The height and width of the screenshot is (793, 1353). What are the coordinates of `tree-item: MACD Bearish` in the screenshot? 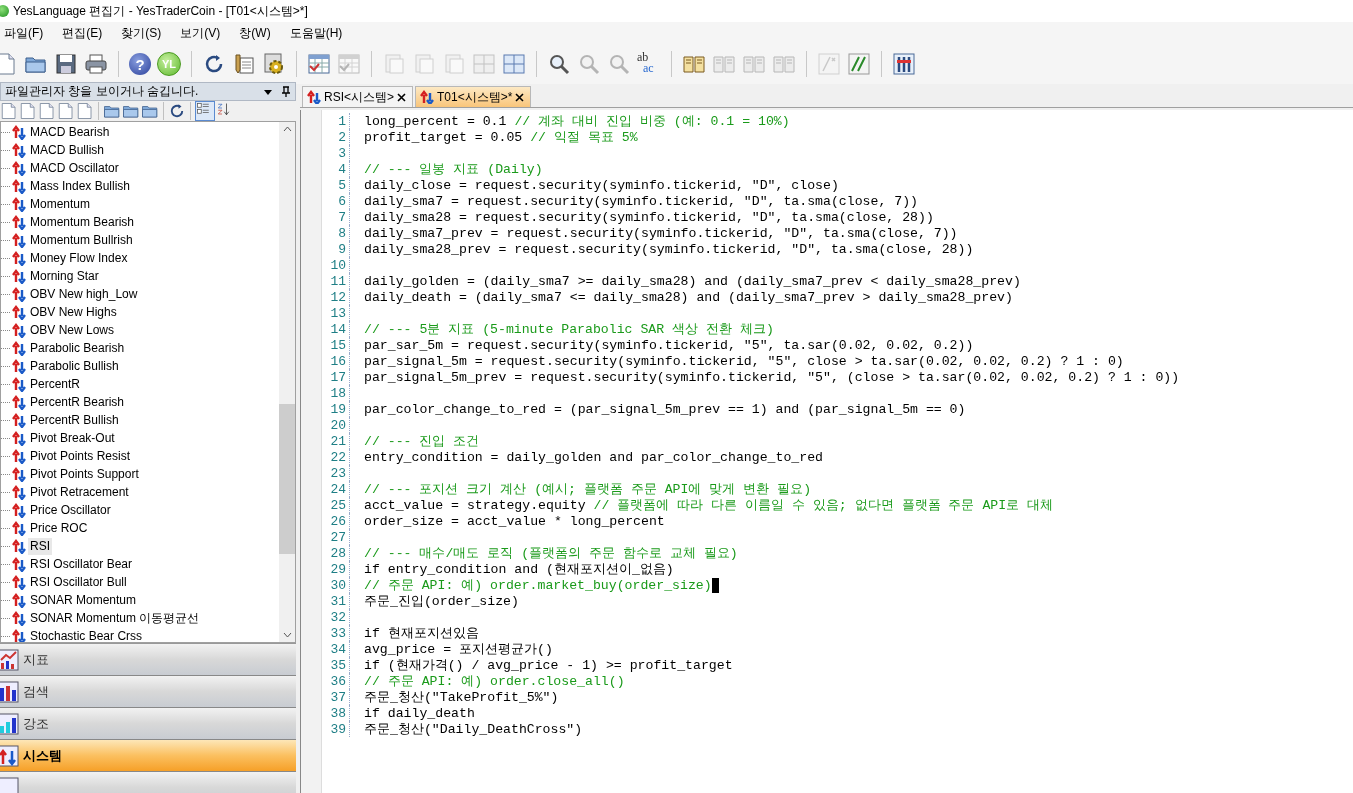 It's located at (70, 132).